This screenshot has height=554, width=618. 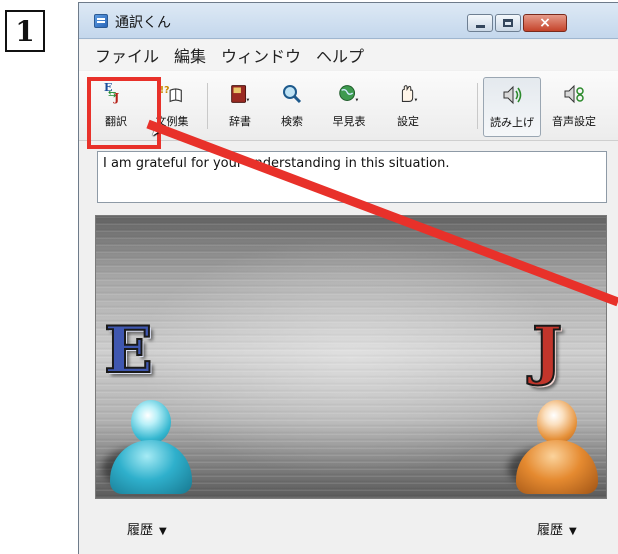 What do you see at coordinates (101, 21) in the screenshot?
I see `app-icon` at bounding box center [101, 21].